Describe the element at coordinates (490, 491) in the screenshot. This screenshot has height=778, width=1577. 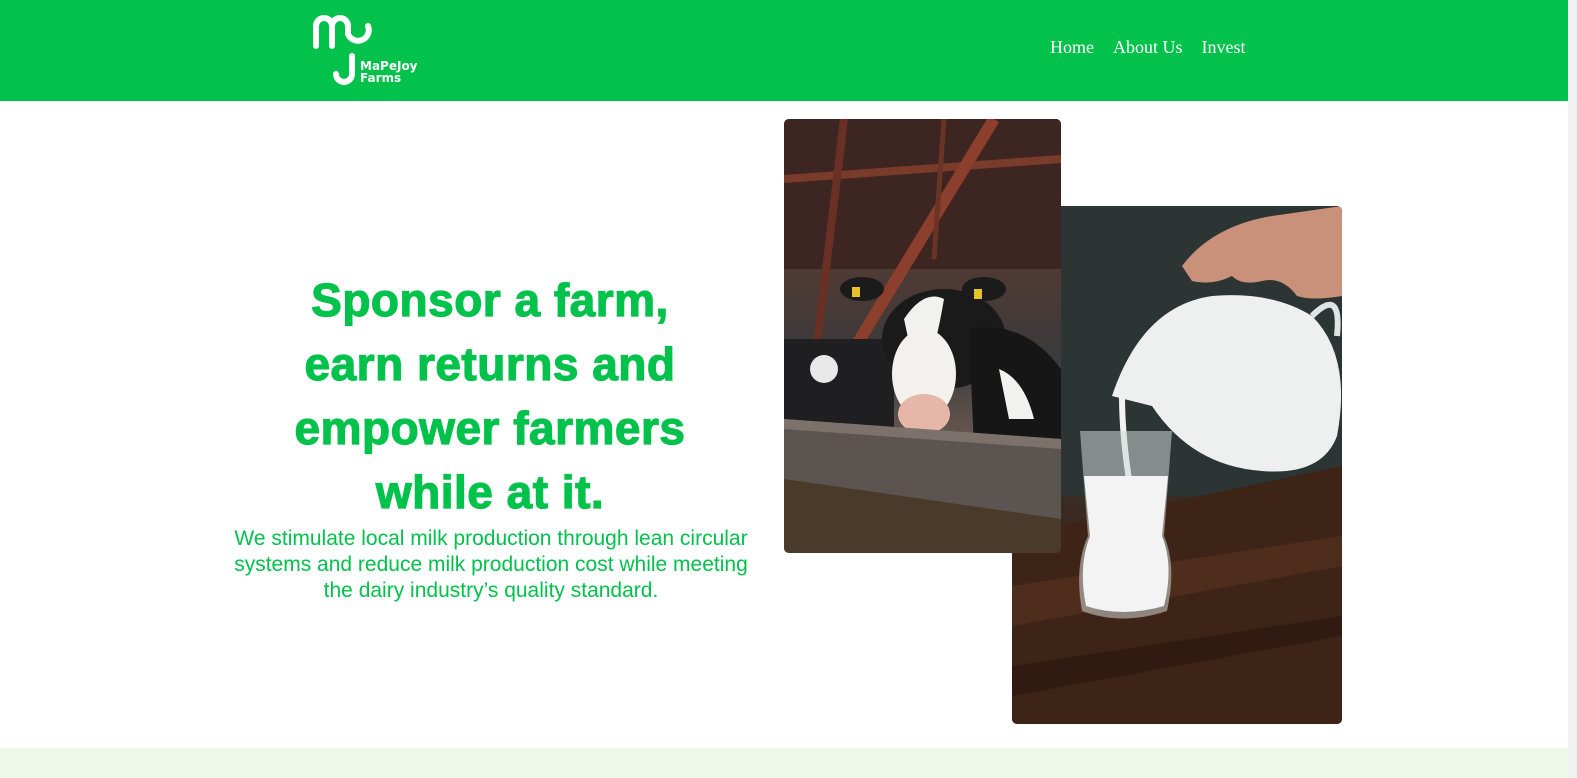
I see `hero-title-line: while at it.` at that location.